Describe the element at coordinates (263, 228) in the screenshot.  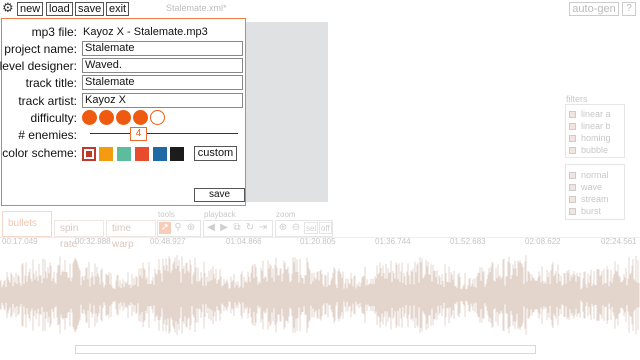
I see `step-forward-icon: ⇥` at that location.